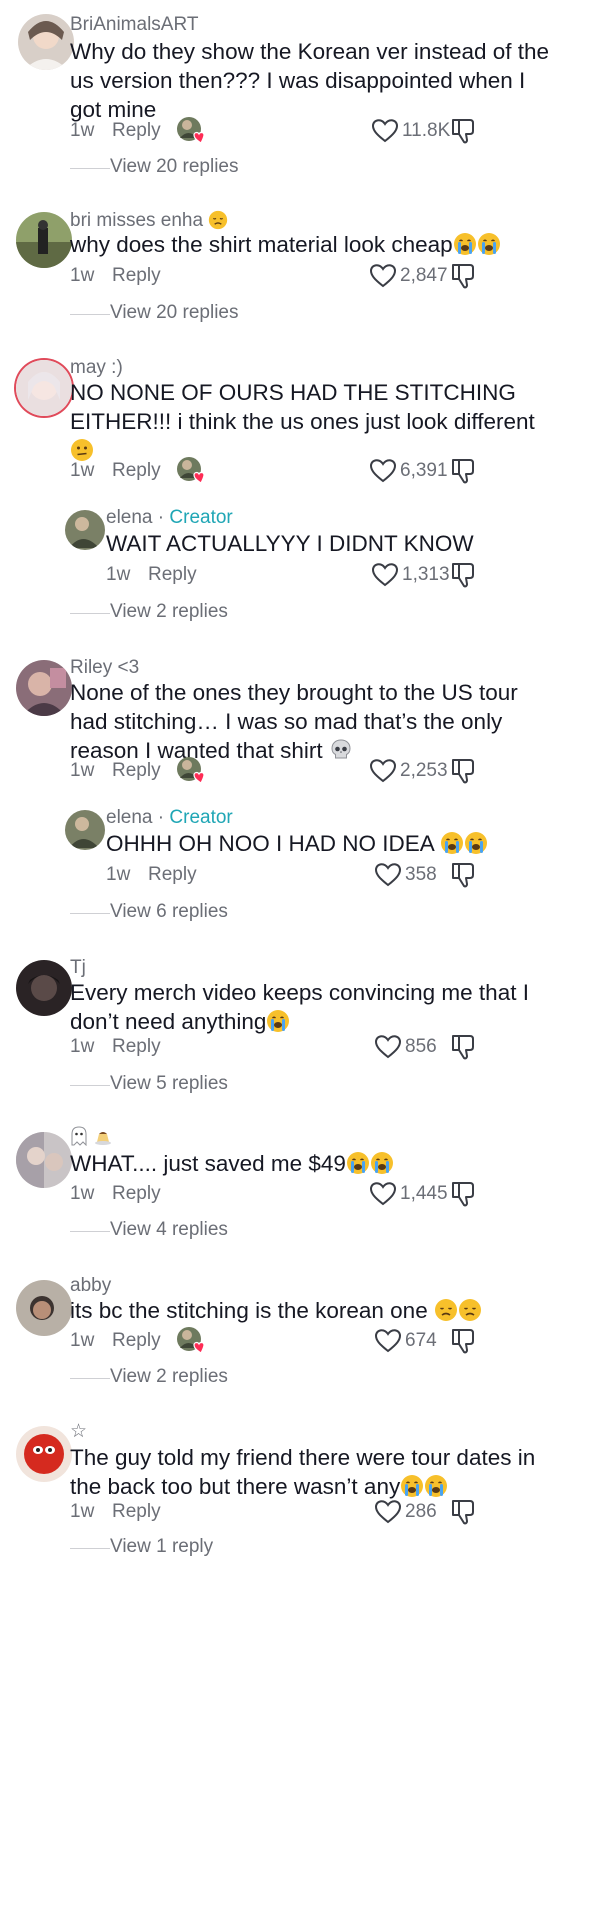 This screenshot has height=1920, width=598. I want to click on like-count: 358, so click(421, 874).